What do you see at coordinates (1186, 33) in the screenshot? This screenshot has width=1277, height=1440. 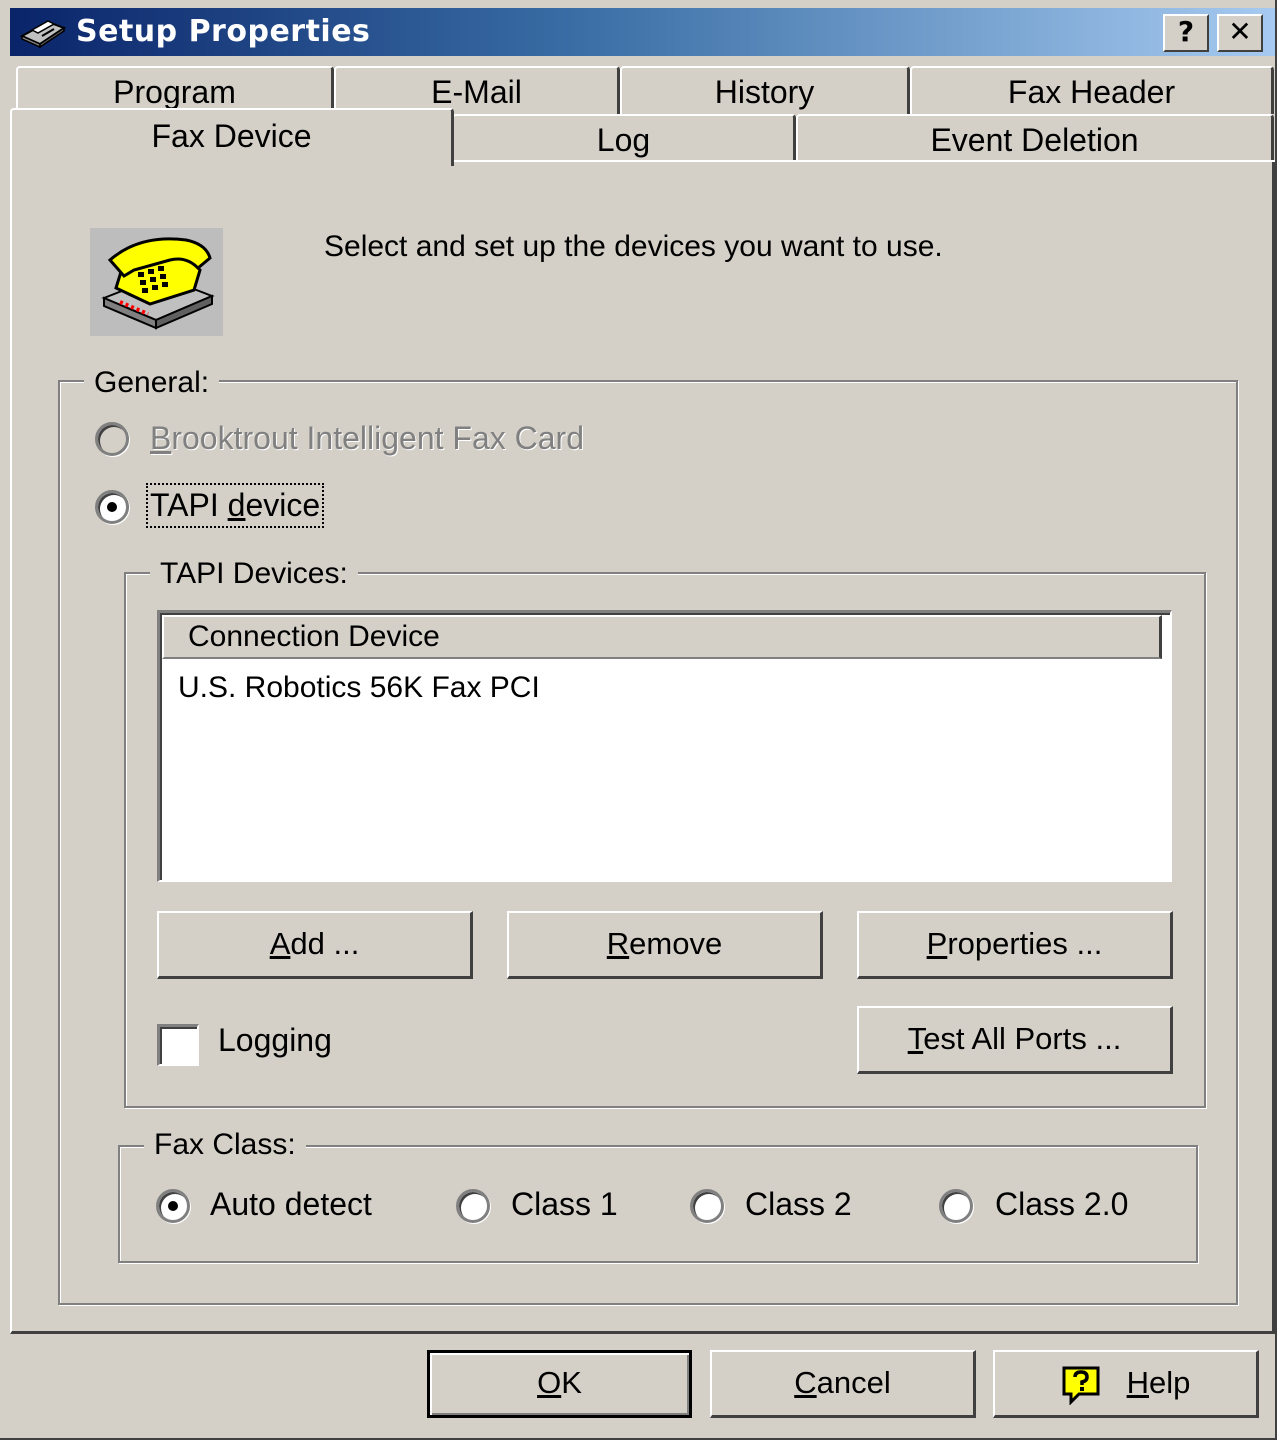 I see `title-help-button: ?` at bounding box center [1186, 33].